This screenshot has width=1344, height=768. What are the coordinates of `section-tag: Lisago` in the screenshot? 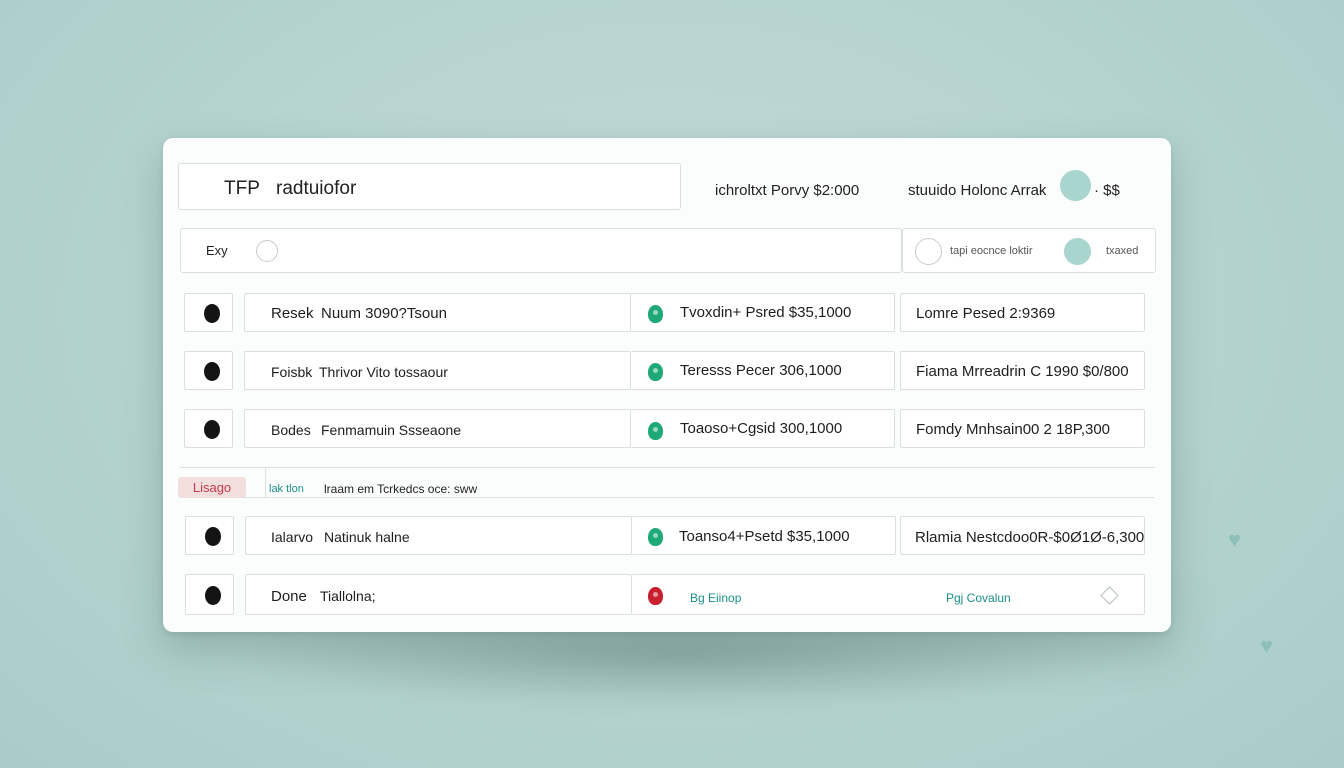 It's located at (212, 487).